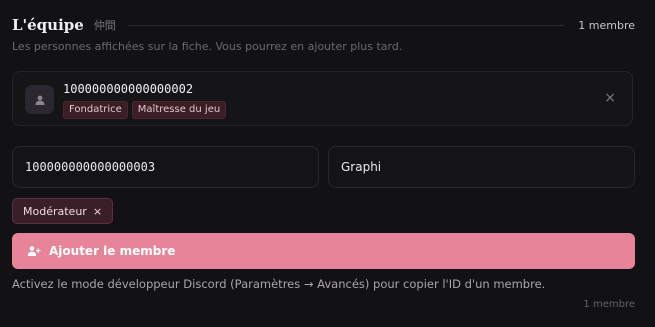  I want to click on header-divider, so click(346, 25).